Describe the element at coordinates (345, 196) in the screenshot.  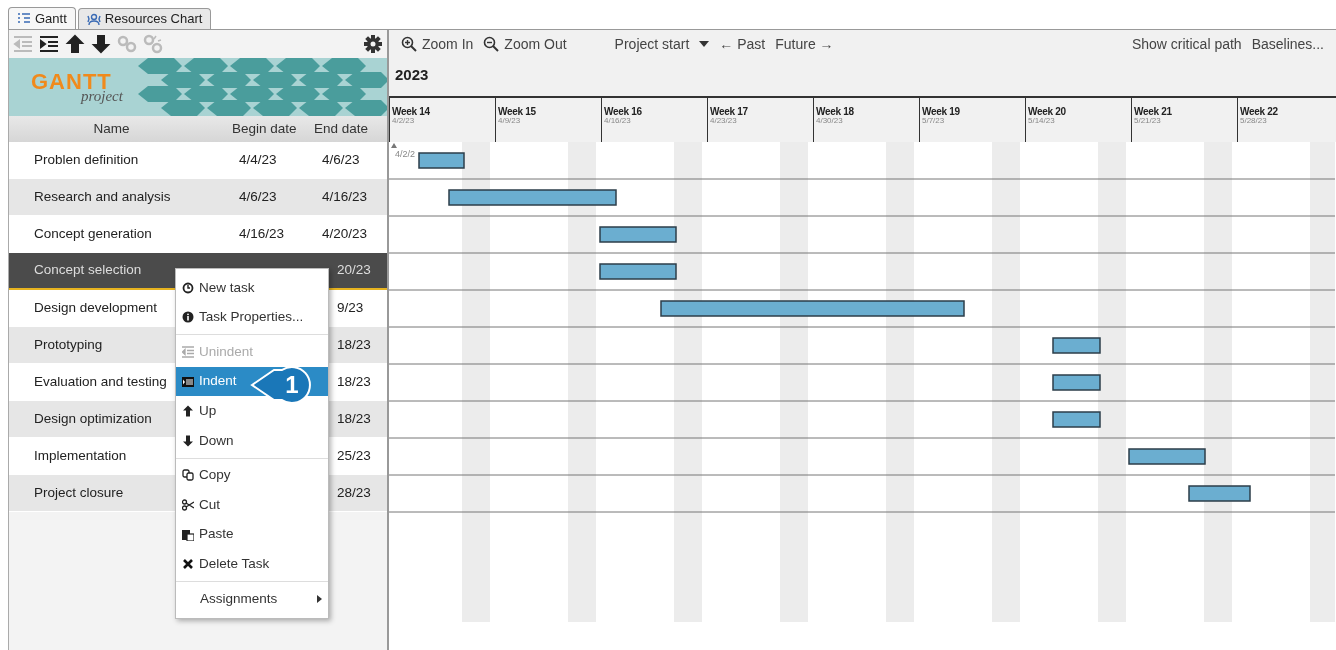
I see `end-date: 4/16/23` at that location.